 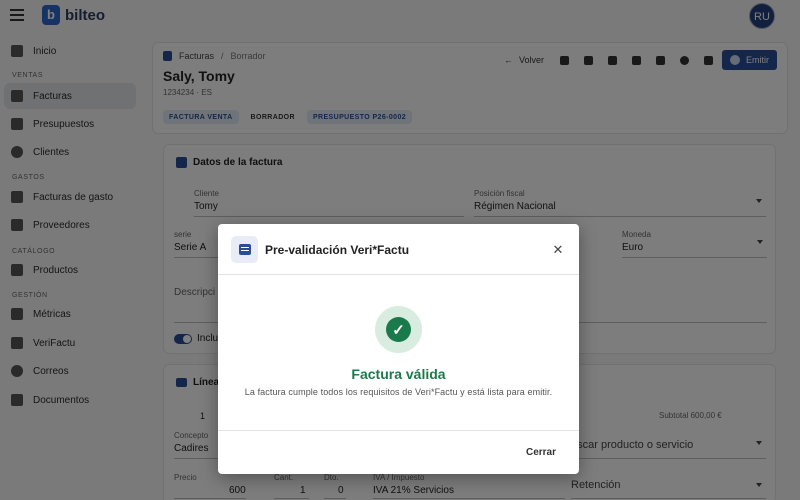 I want to click on close-button: Cerrar, so click(x=541, y=452).